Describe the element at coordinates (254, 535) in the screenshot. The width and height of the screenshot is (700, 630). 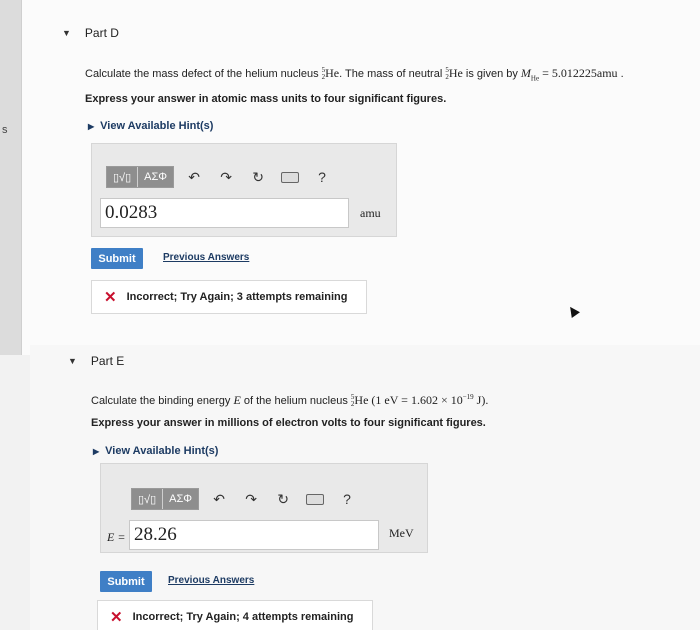
I see `part-e-answer-input: 28.26` at that location.